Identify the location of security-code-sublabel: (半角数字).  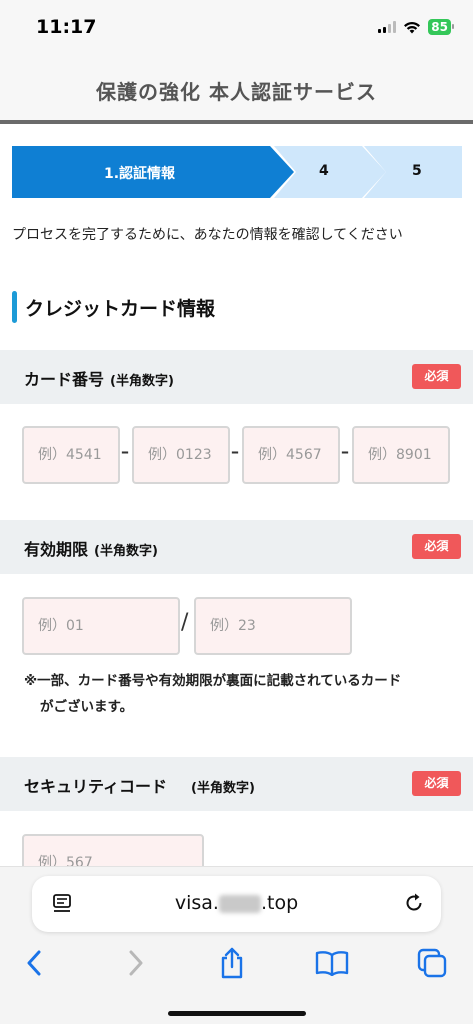
(223, 788).